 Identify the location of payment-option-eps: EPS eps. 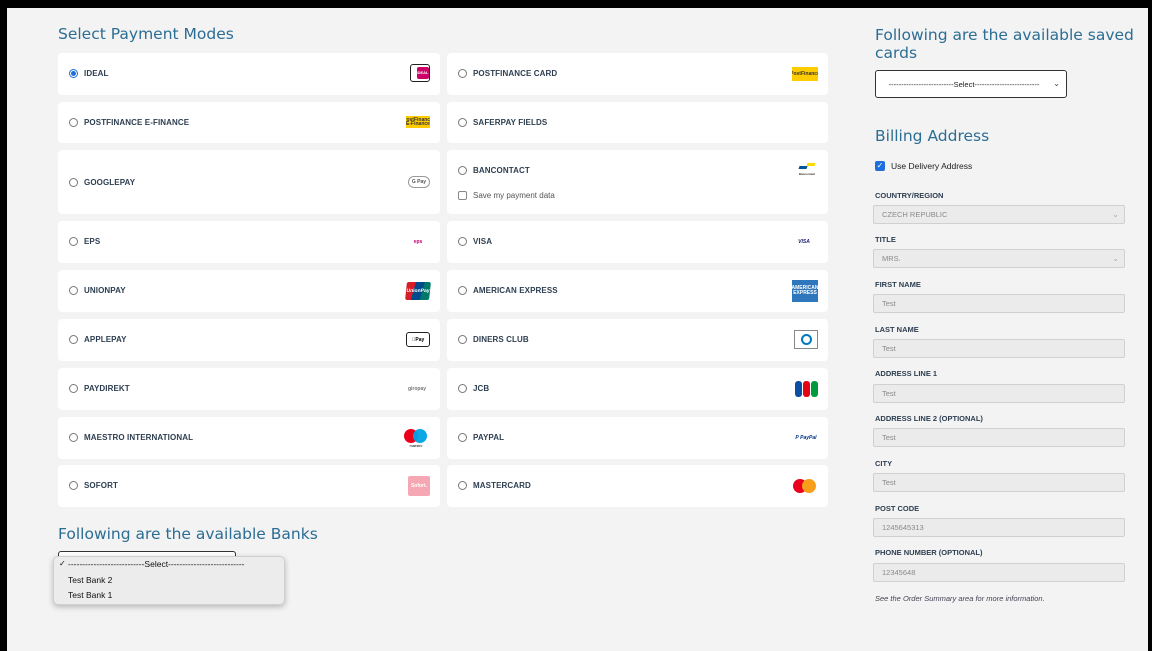
(249, 242).